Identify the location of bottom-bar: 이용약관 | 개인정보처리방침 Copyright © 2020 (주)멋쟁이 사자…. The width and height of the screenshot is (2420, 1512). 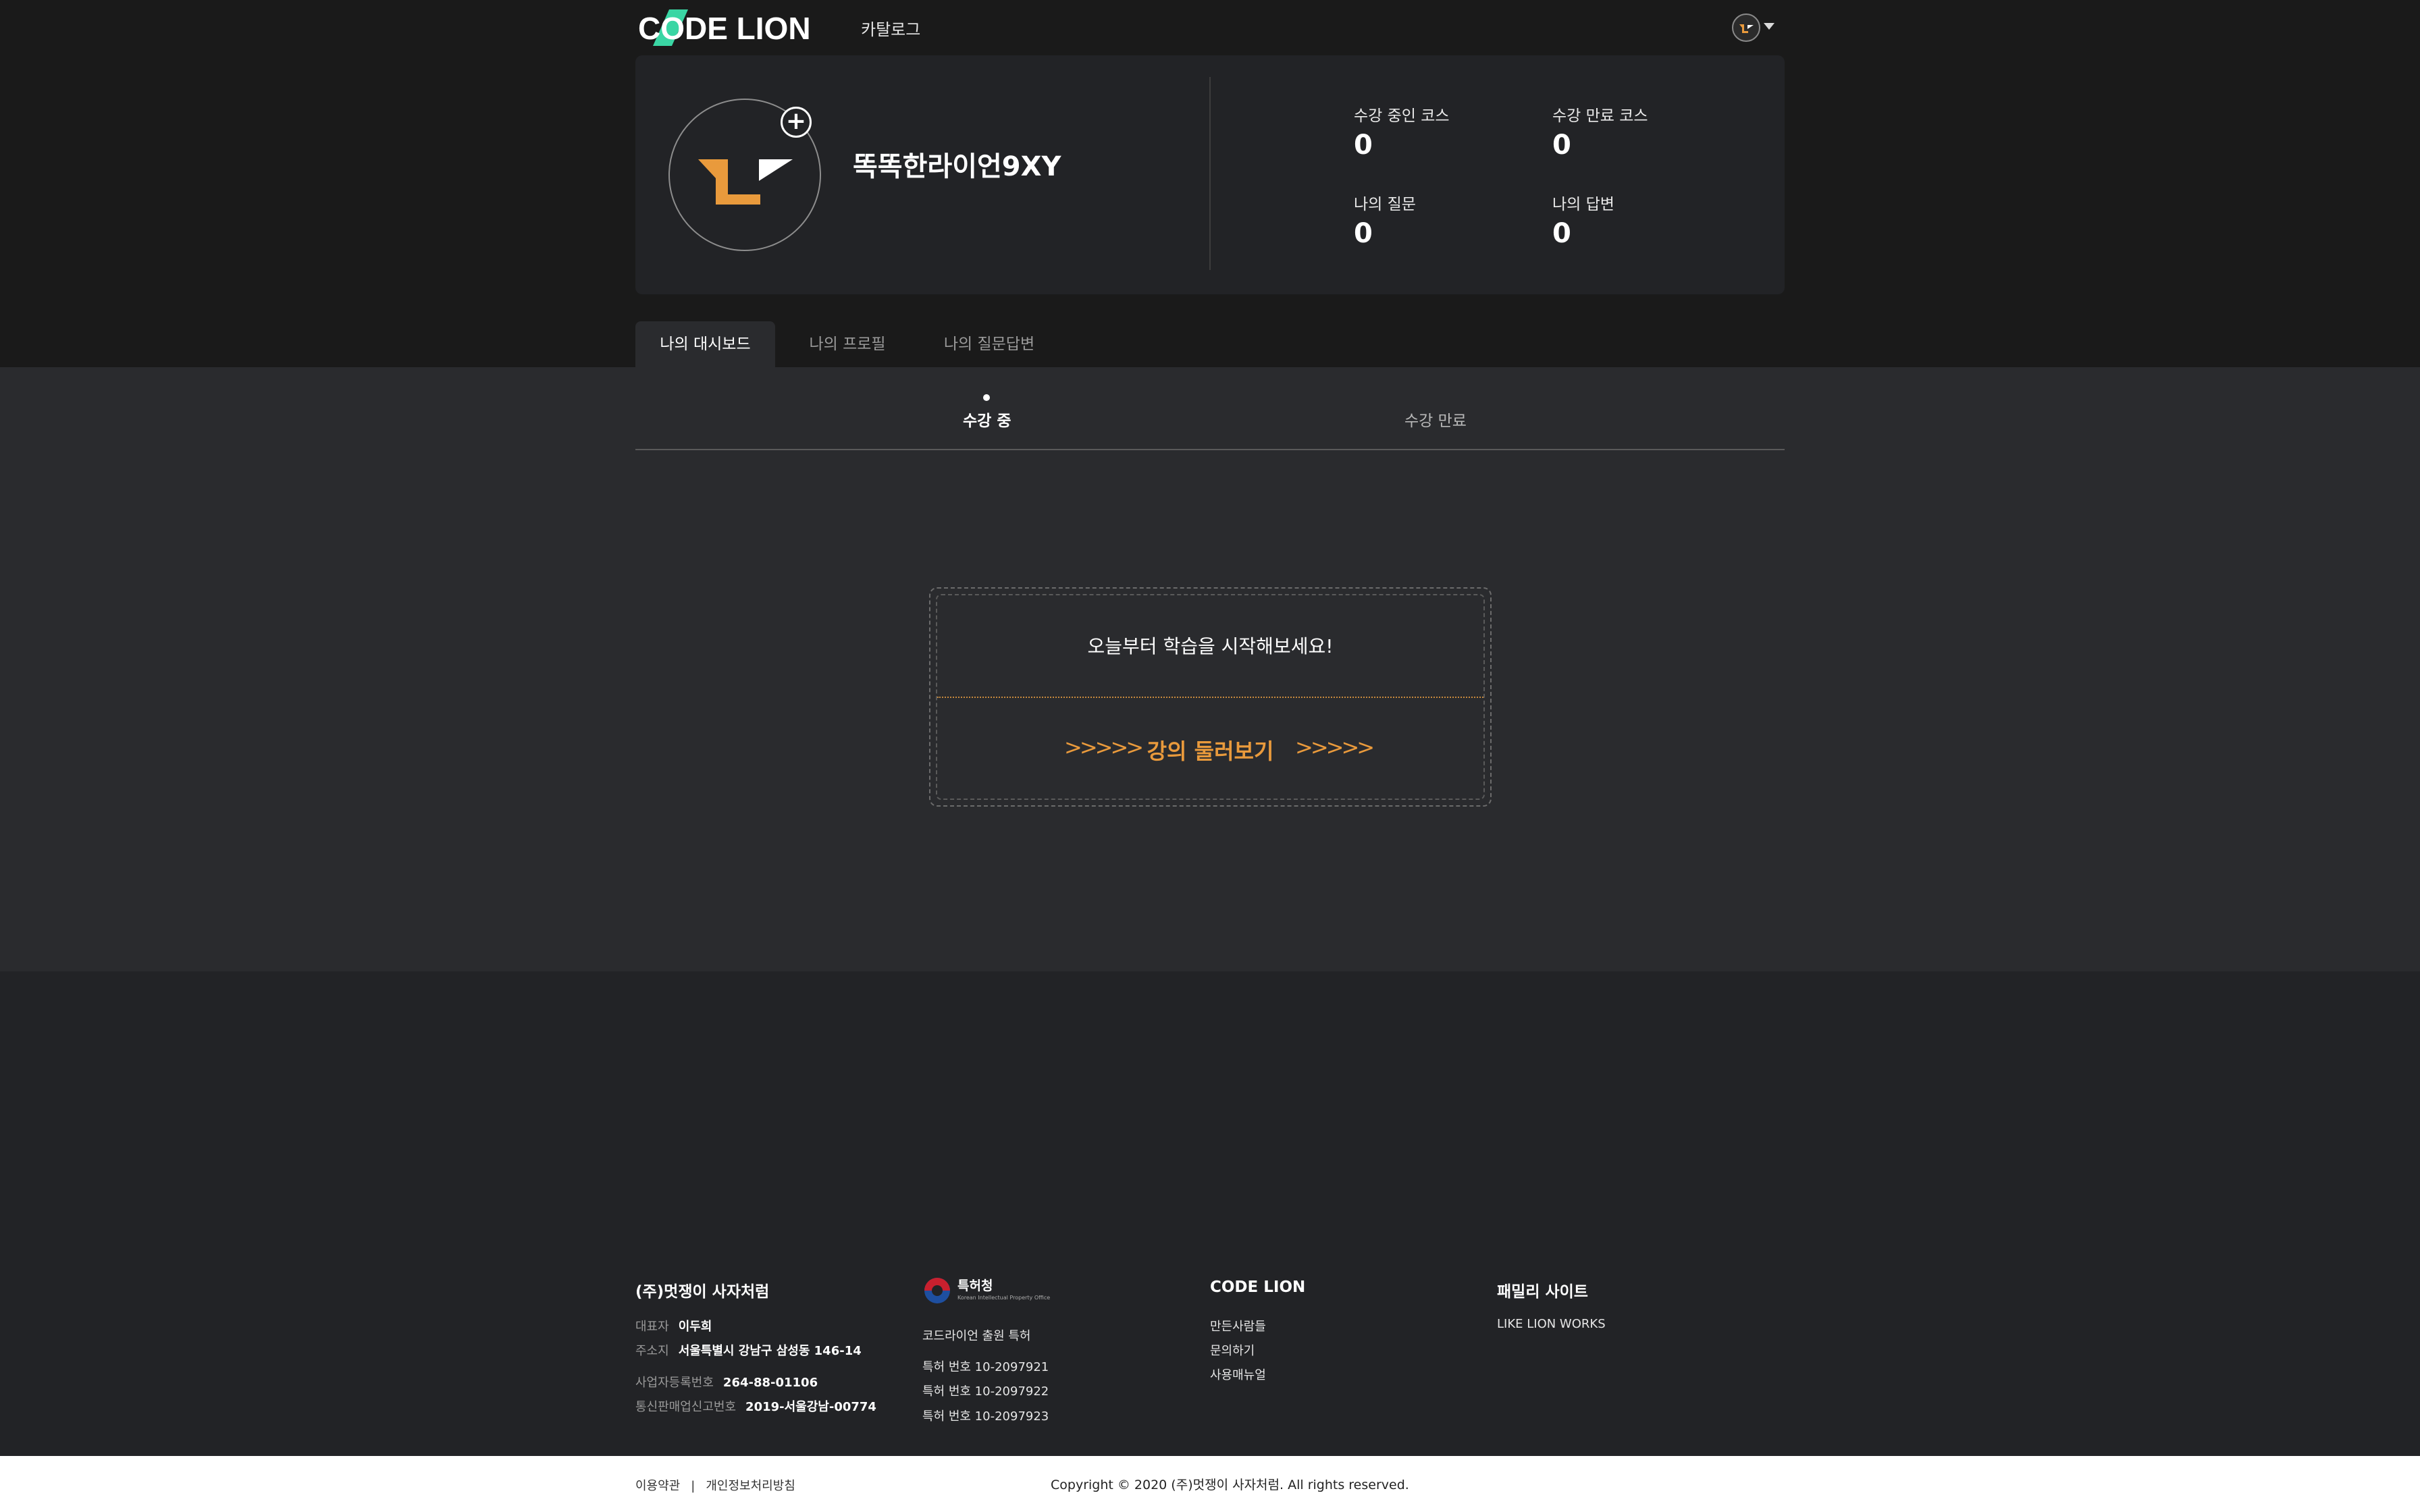
(1210, 1484).